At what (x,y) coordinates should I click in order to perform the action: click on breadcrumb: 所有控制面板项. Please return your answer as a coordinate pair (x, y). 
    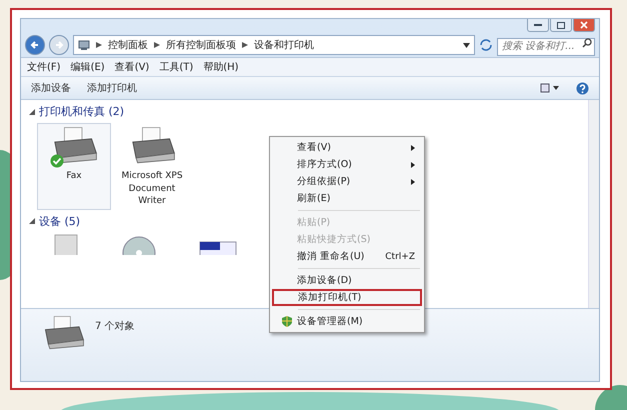
    Looking at the image, I should click on (201, 45).